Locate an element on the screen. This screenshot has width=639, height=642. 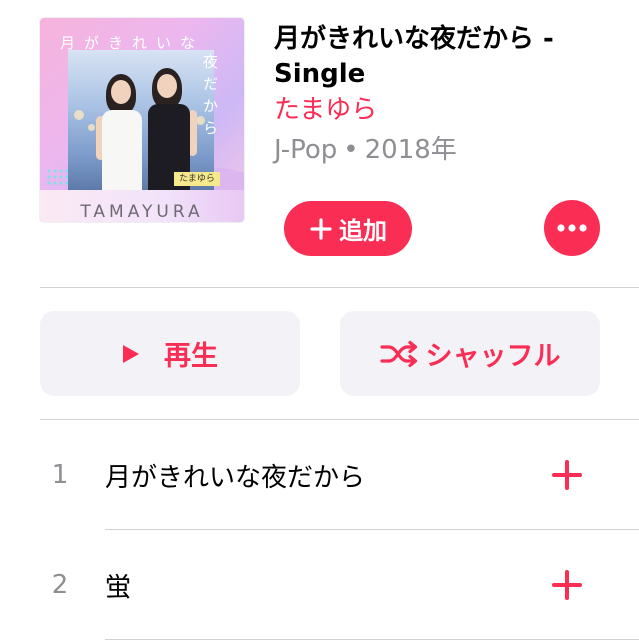
track-number: 1 is located at coordinates (60, 475).